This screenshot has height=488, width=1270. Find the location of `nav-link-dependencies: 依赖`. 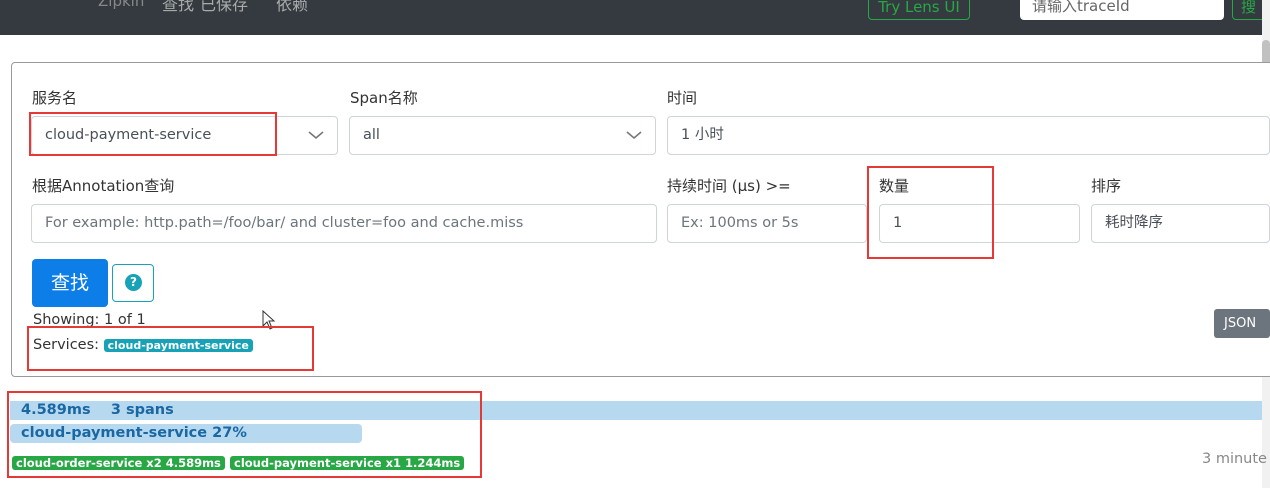

nav-link-dependencies: 依赖 is located at coordinates (292, 7).